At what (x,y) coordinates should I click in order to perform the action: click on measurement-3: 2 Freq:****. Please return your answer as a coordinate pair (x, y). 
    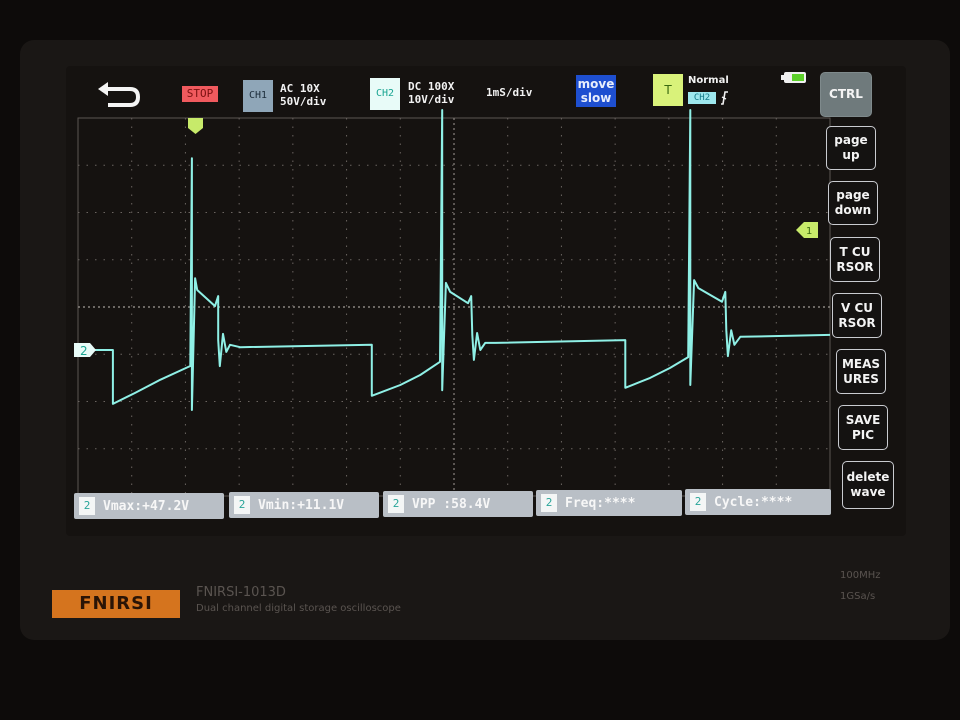
    Looking at the image, I should click on (609, 503).